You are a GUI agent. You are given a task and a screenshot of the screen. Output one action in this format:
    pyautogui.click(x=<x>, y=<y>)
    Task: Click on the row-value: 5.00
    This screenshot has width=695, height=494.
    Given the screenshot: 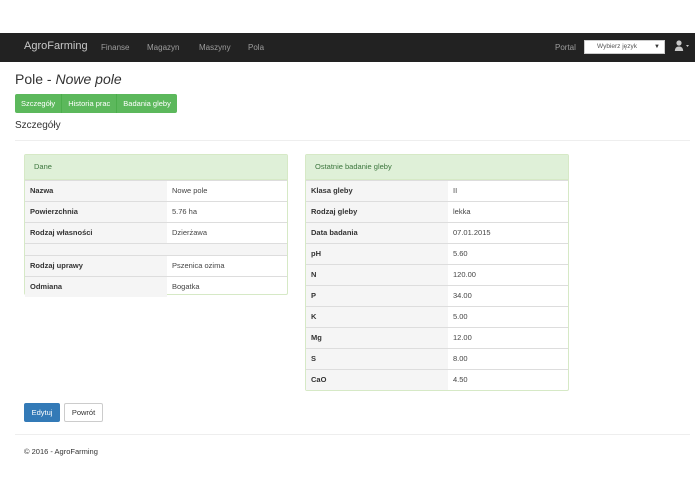 What is the action you would take?
    pyautogui.click(x=460, y=316)
    